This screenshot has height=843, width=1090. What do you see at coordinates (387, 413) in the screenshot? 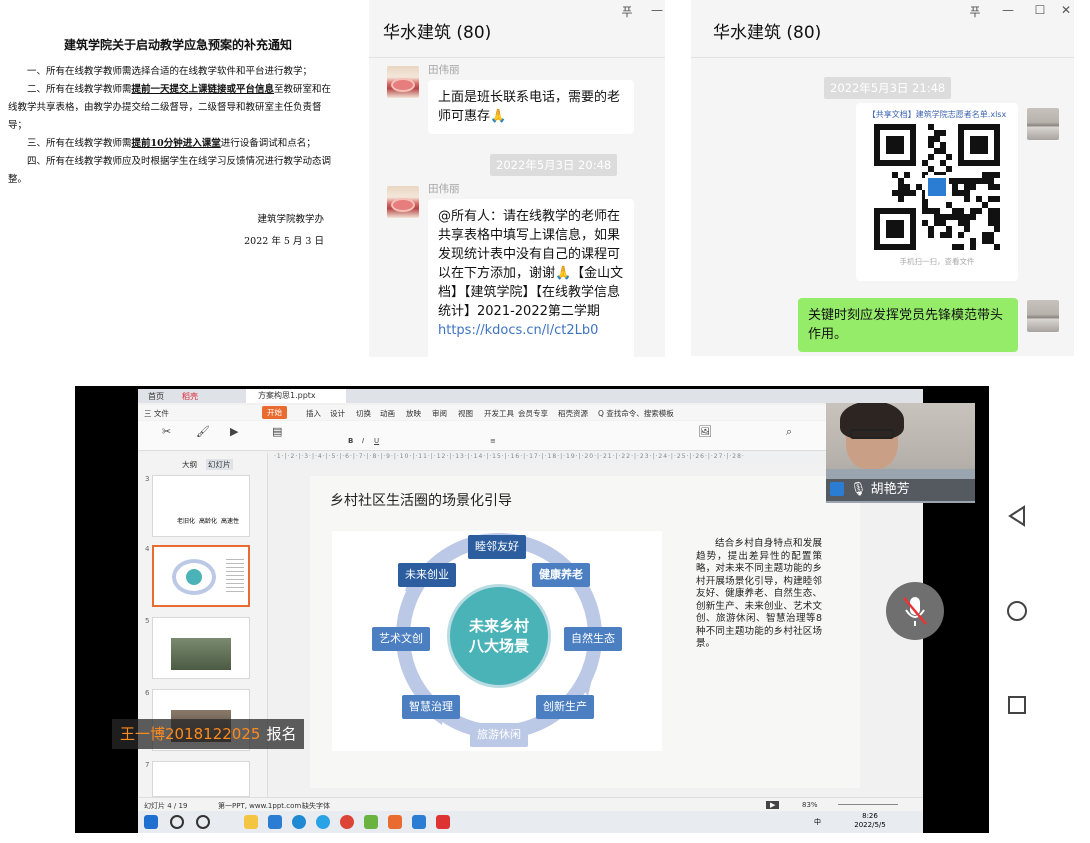
I see `menu-item: 动画` at bounding box center [387, 413].